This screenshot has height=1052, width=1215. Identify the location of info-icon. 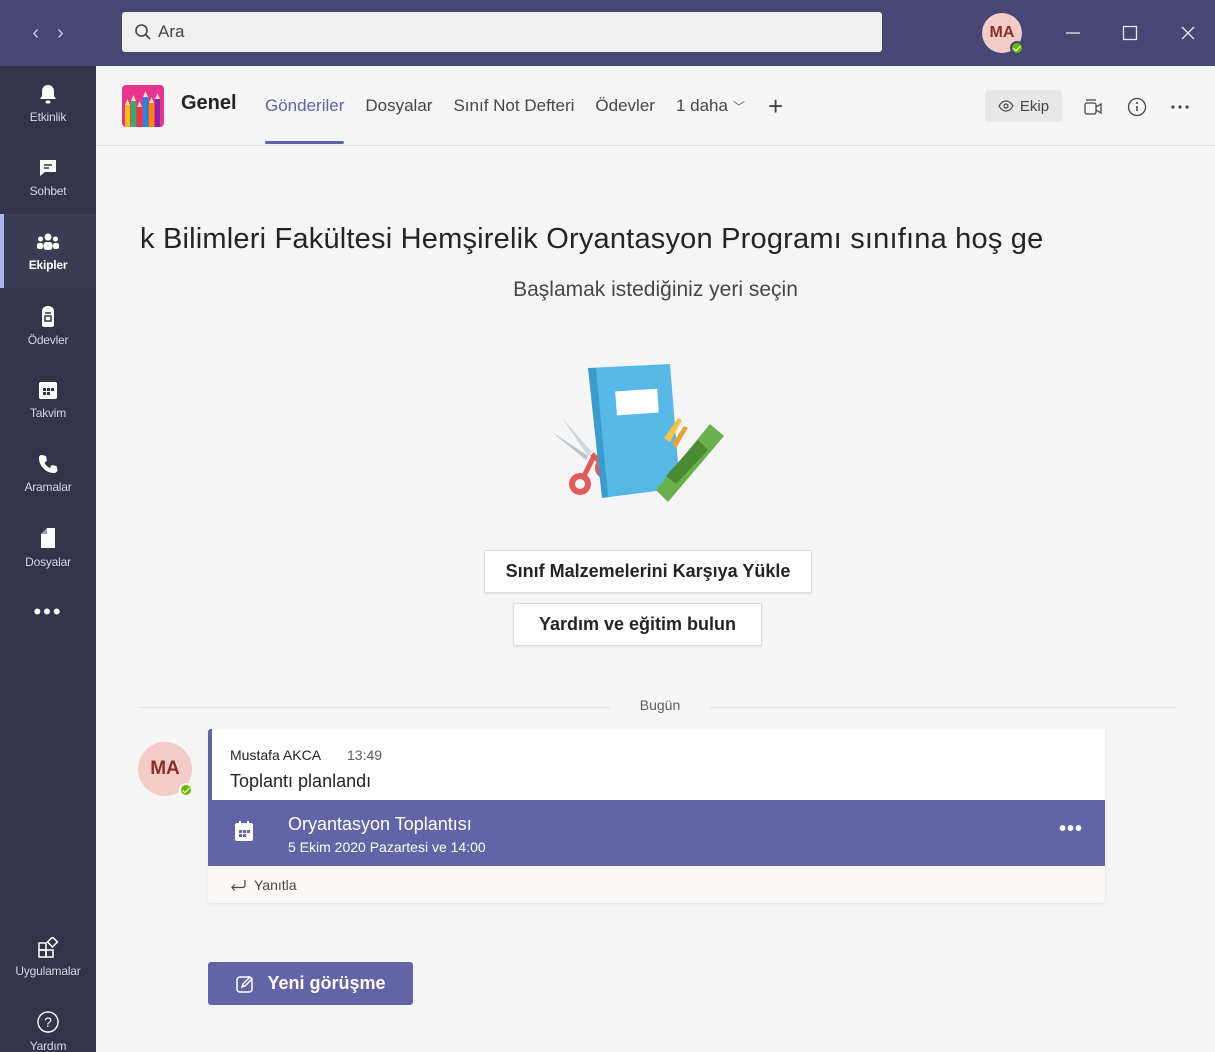
(1137, 107).